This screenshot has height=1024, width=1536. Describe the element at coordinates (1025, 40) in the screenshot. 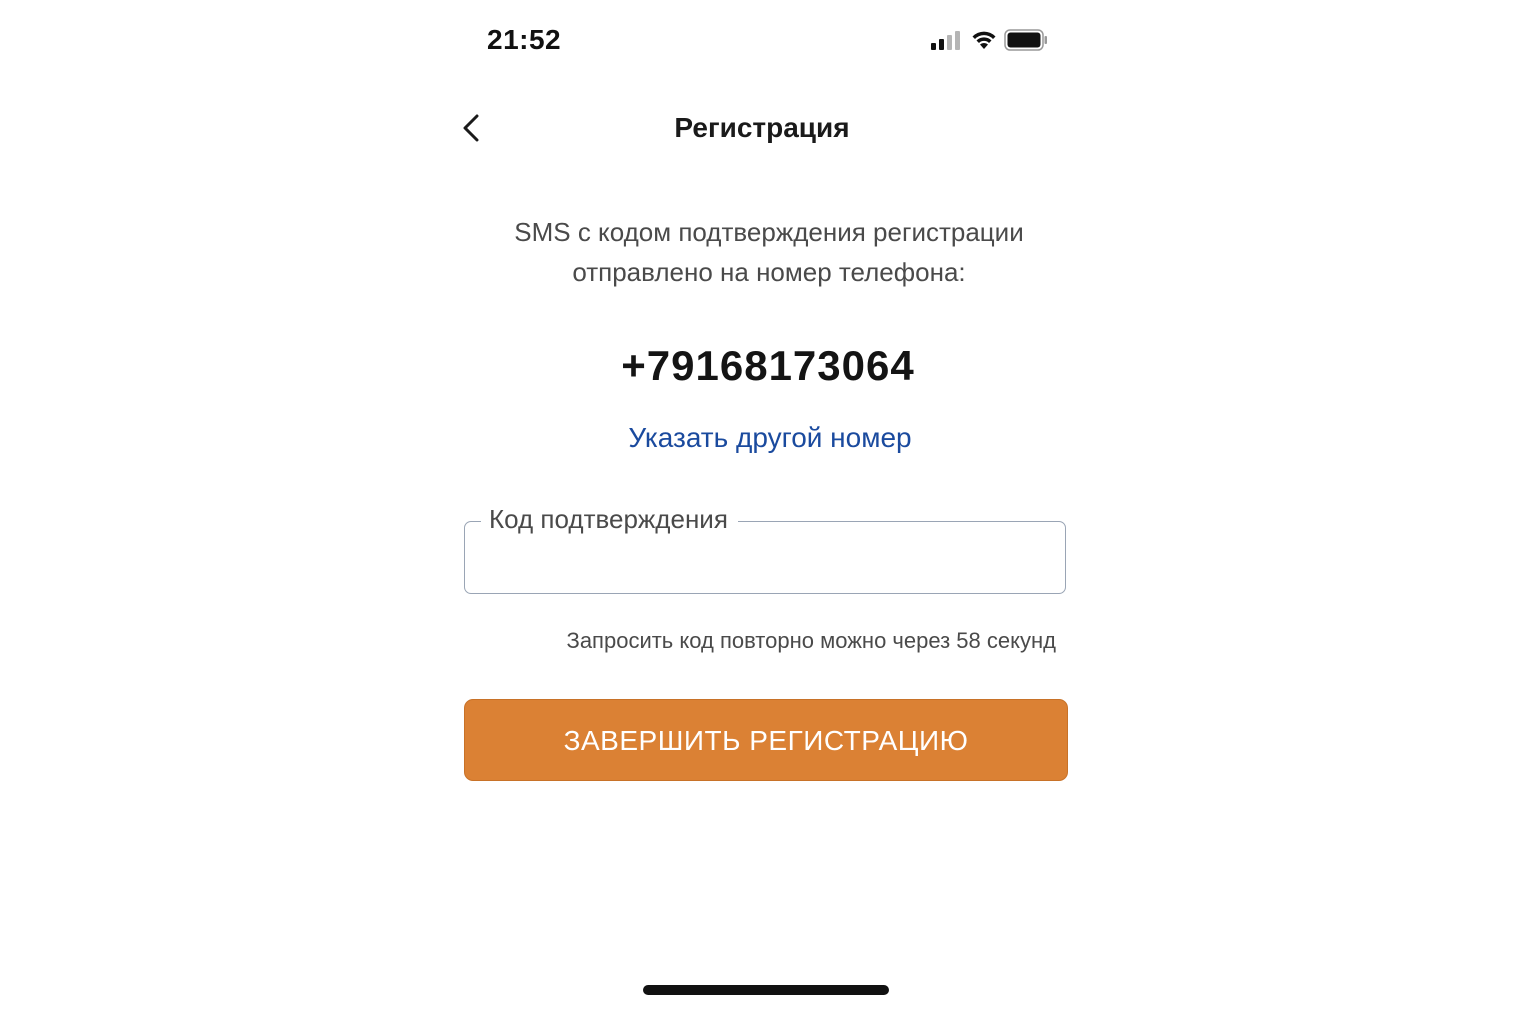

I see `battery-icon` at that location.